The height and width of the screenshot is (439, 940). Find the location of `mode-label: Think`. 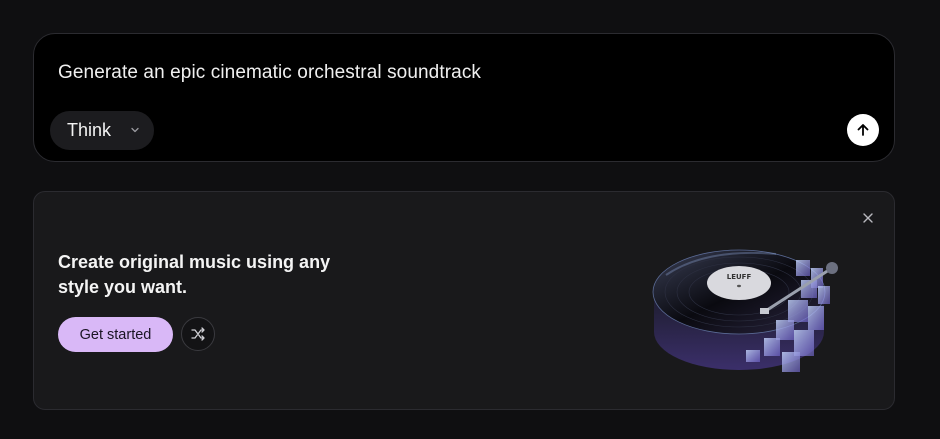

mode-label: Think is located at coordinates (89, 130).